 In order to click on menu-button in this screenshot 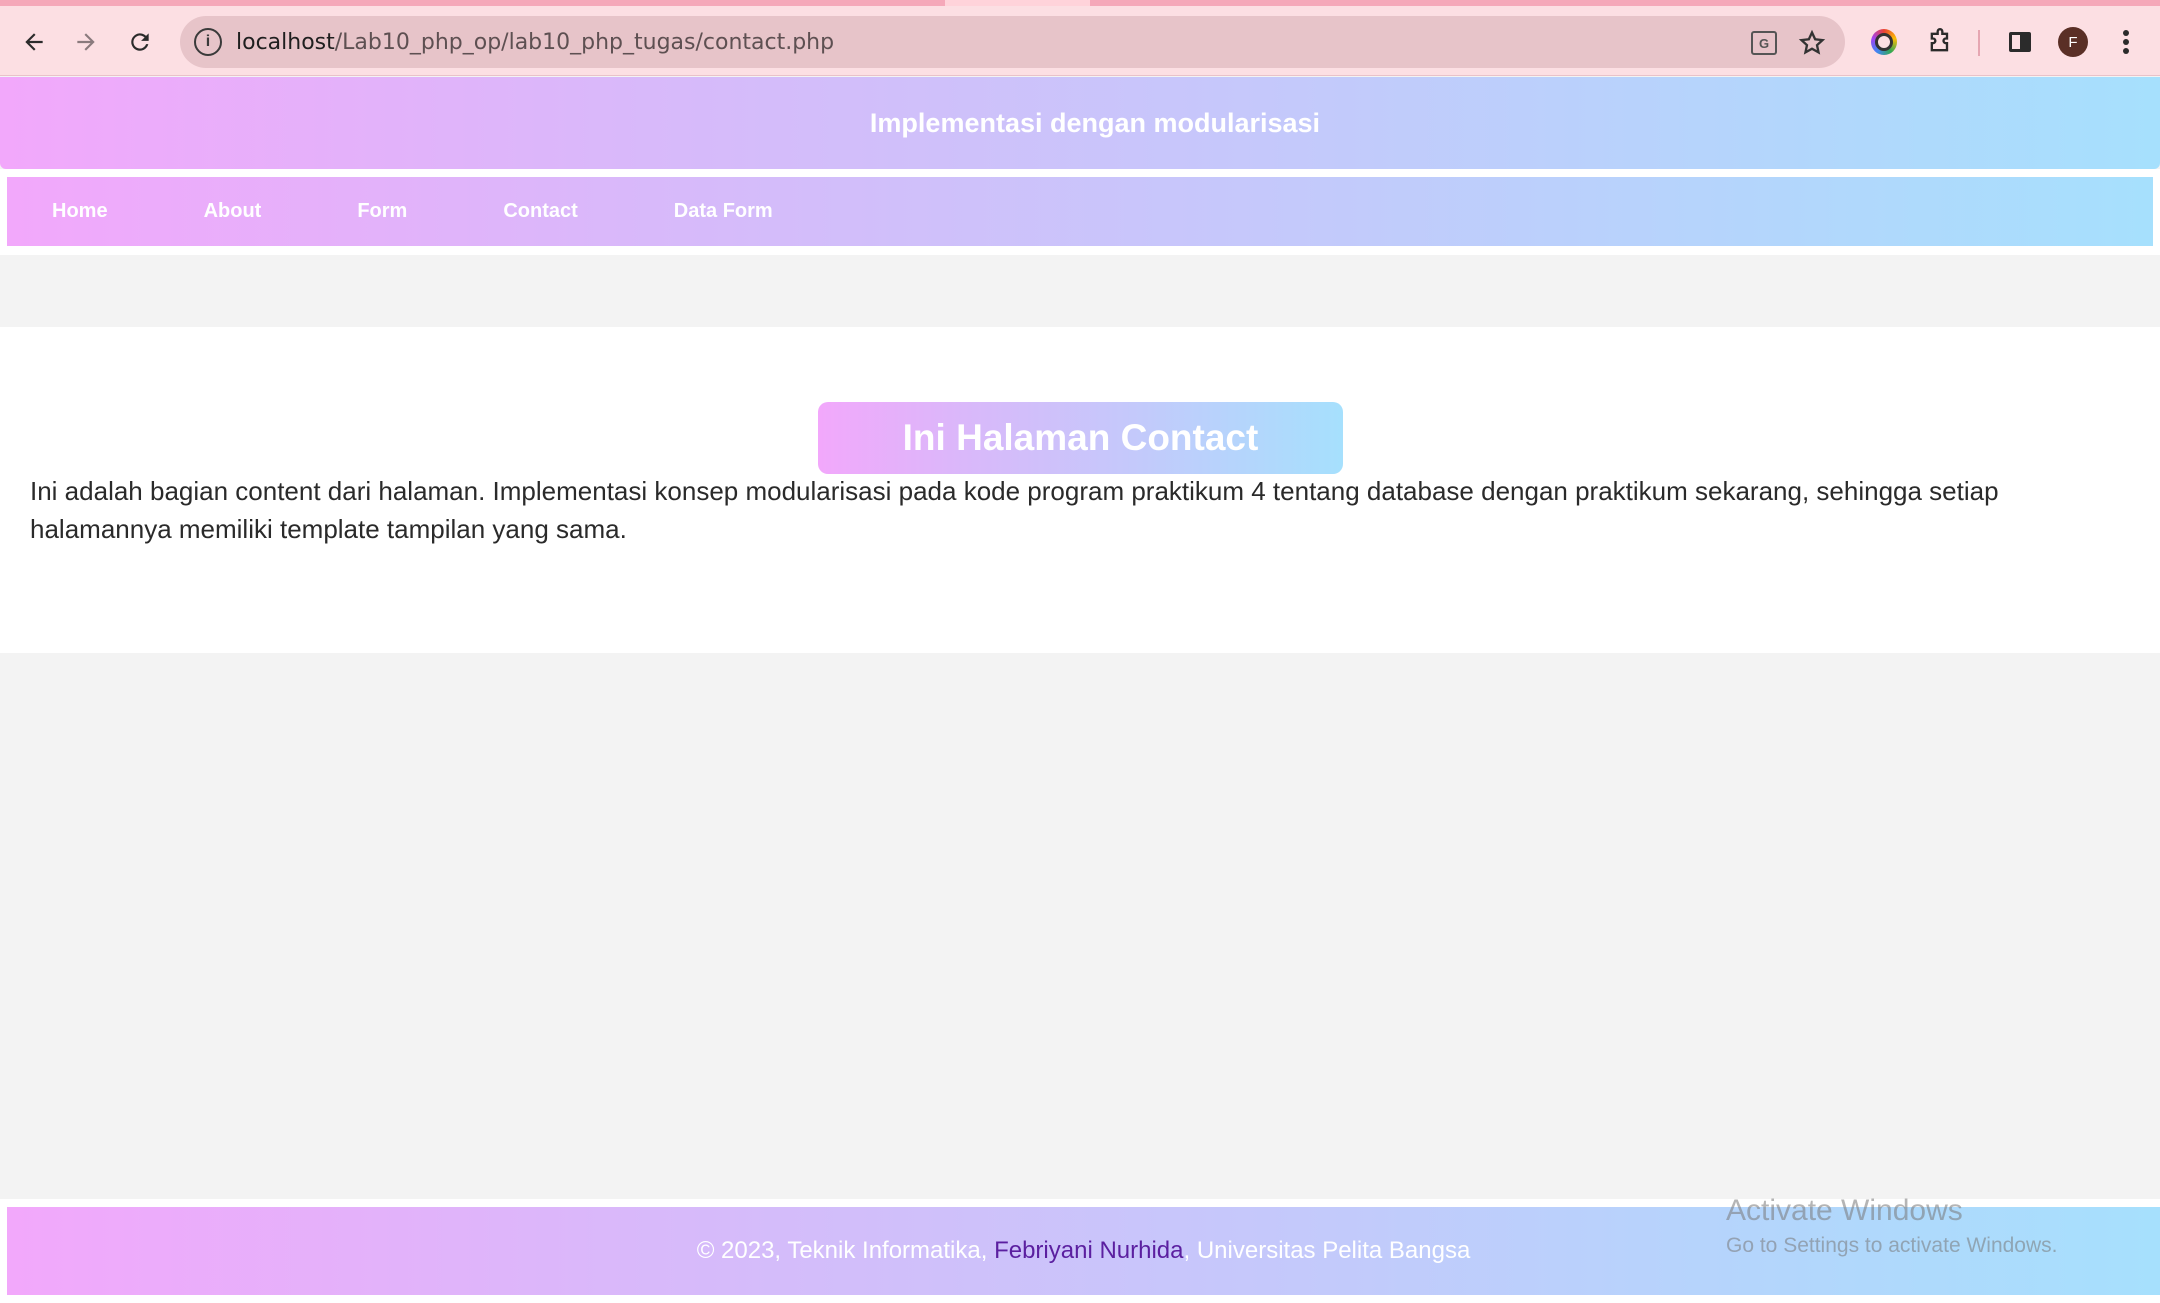, I will do `click(2126, 42)`.